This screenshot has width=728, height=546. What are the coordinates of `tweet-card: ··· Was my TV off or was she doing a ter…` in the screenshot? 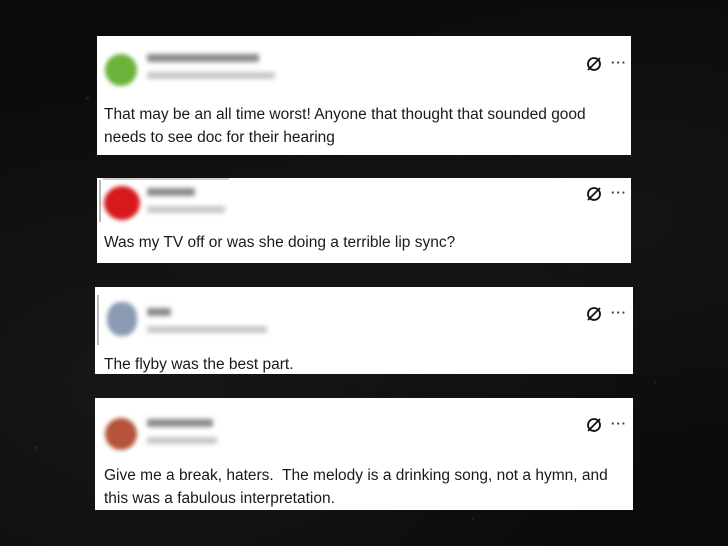 It's located at (364, 220).